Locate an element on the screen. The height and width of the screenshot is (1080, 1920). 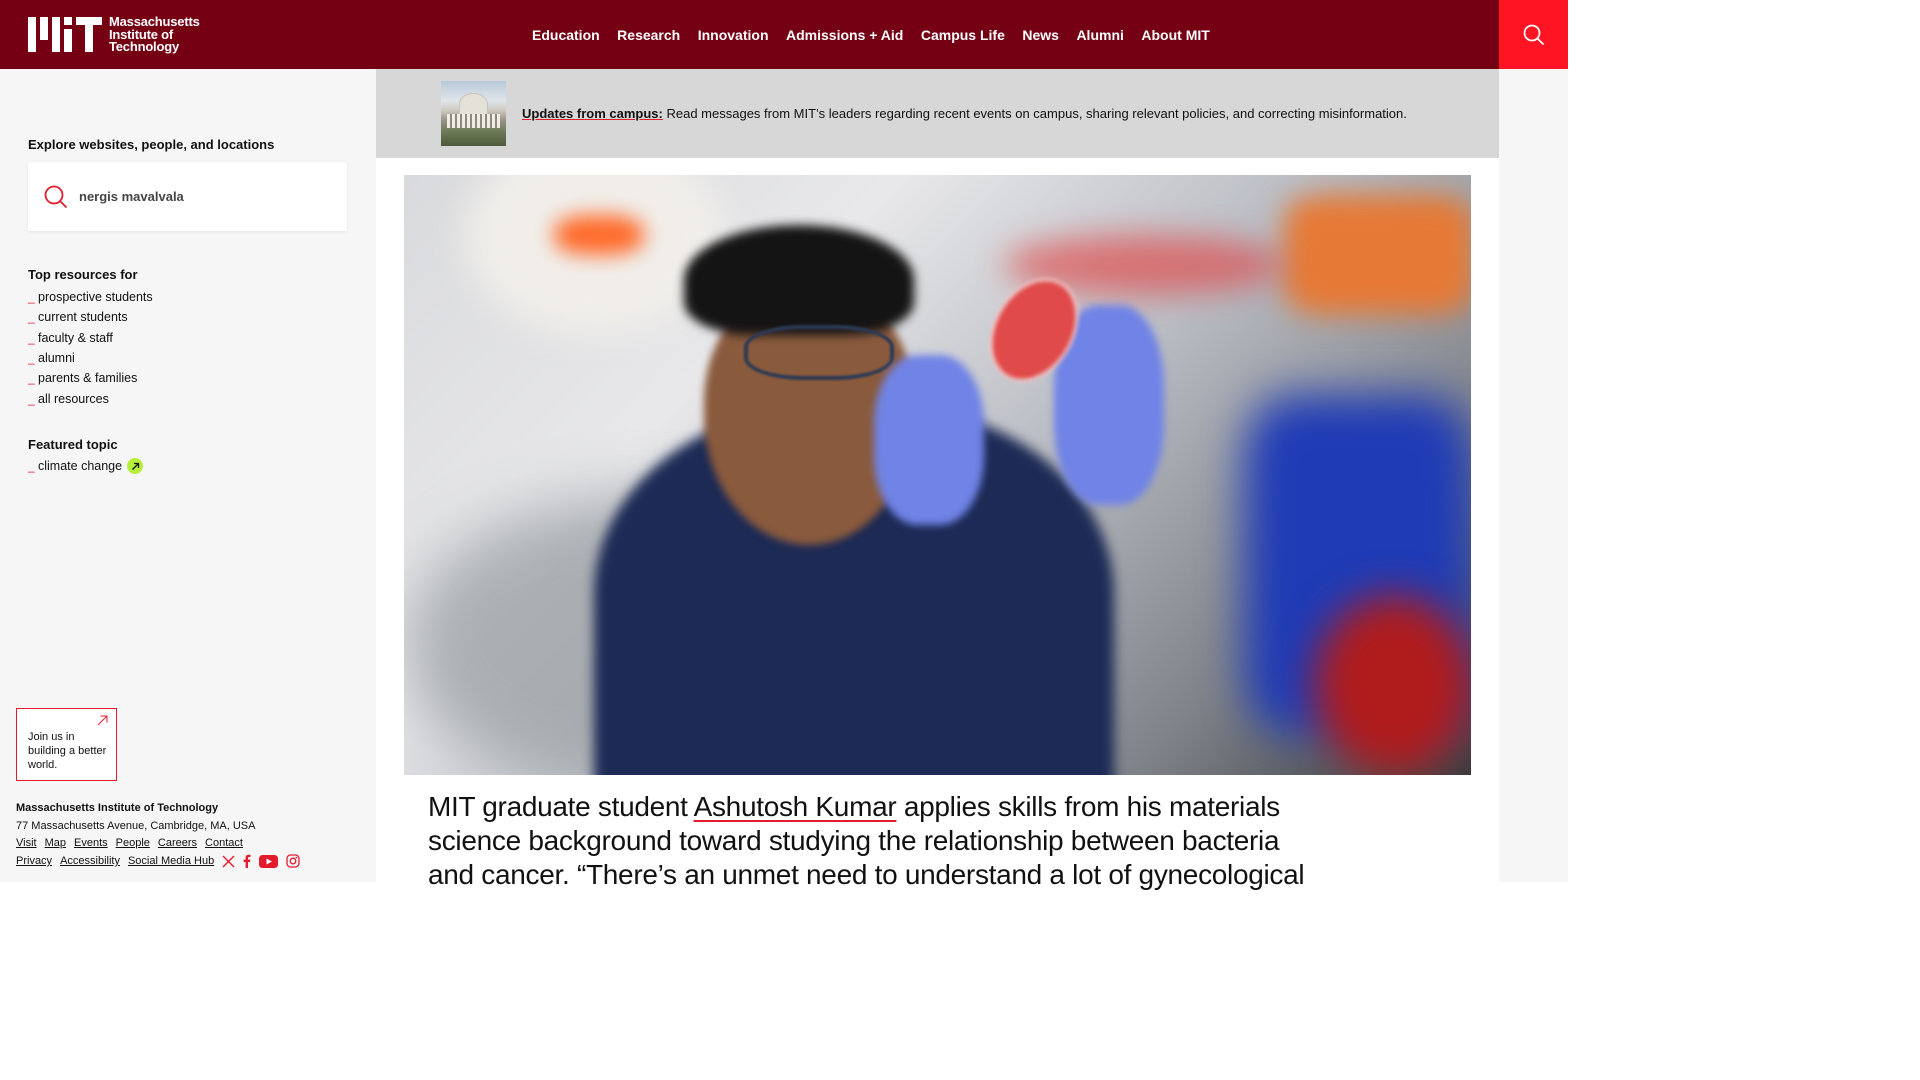
resource-label: faculty & staff is located at coordinates (75, 337).